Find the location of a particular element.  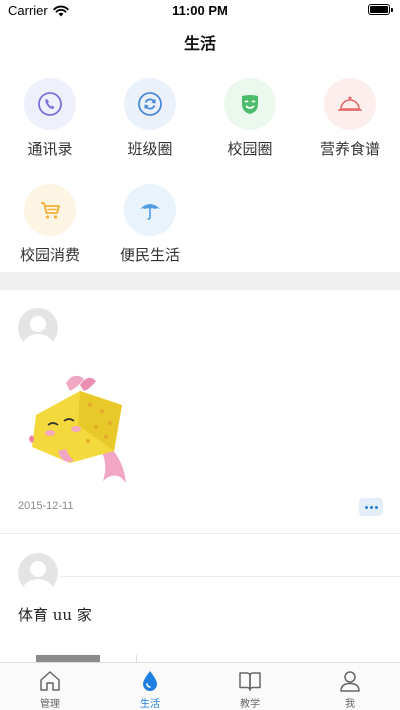

tab-manage: 管理 is located at coordinates (50, 686).